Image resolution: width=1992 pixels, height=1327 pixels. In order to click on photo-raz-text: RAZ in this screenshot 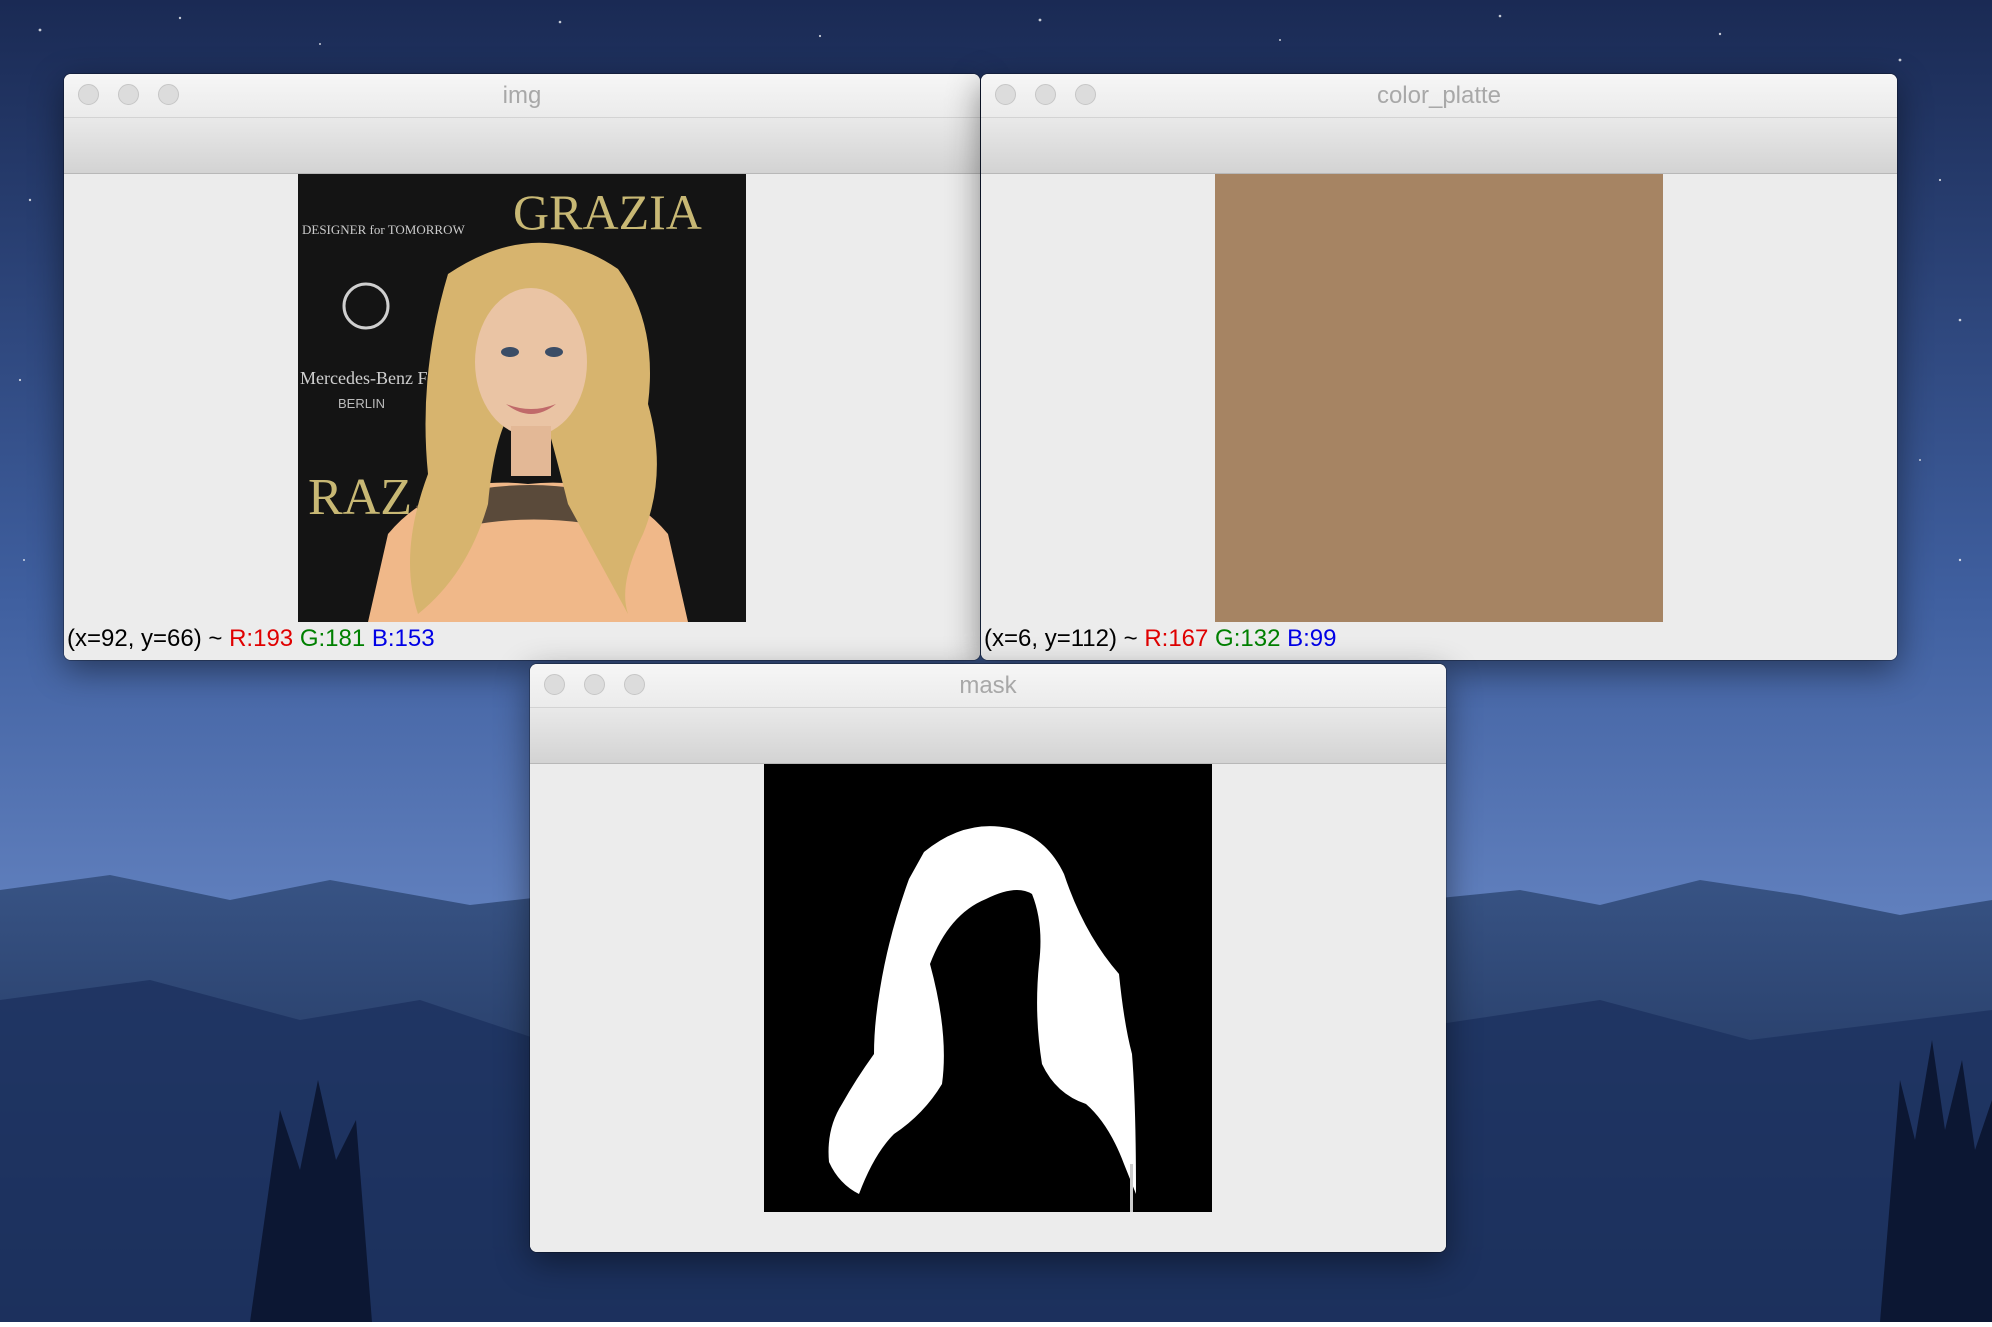, I will do `click(360, 497)`.